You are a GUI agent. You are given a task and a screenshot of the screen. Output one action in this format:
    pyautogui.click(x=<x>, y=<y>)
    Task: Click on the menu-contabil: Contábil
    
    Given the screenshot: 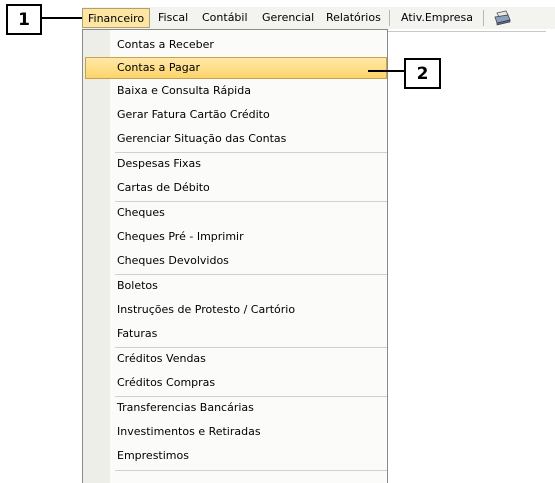 What is the action you would take?
    pyautogui.click(x=225, y=18)
    